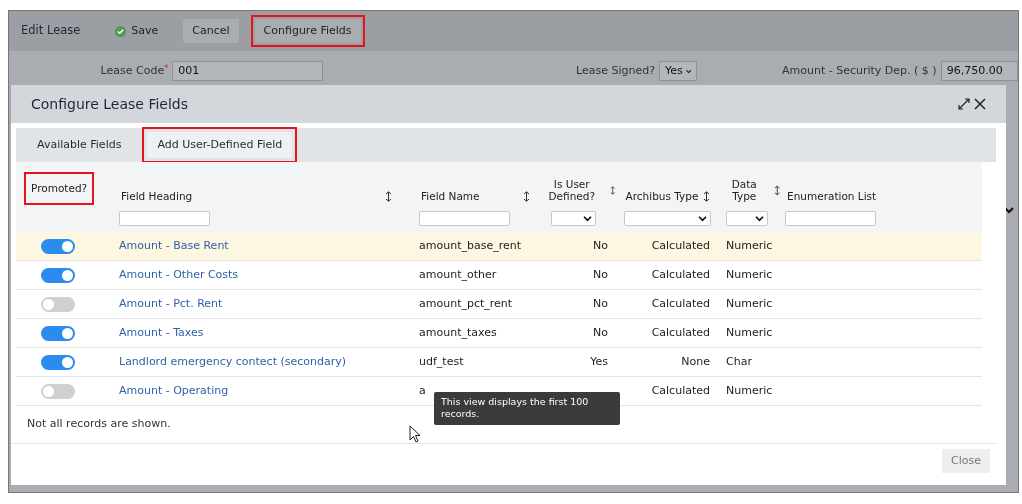 This screenshot has width=1022, height=504. What do you see at coordinates (51, 31) in the screenshot?
I see `toolbar-title: Edit Lease` at bounding box center [51, 31].